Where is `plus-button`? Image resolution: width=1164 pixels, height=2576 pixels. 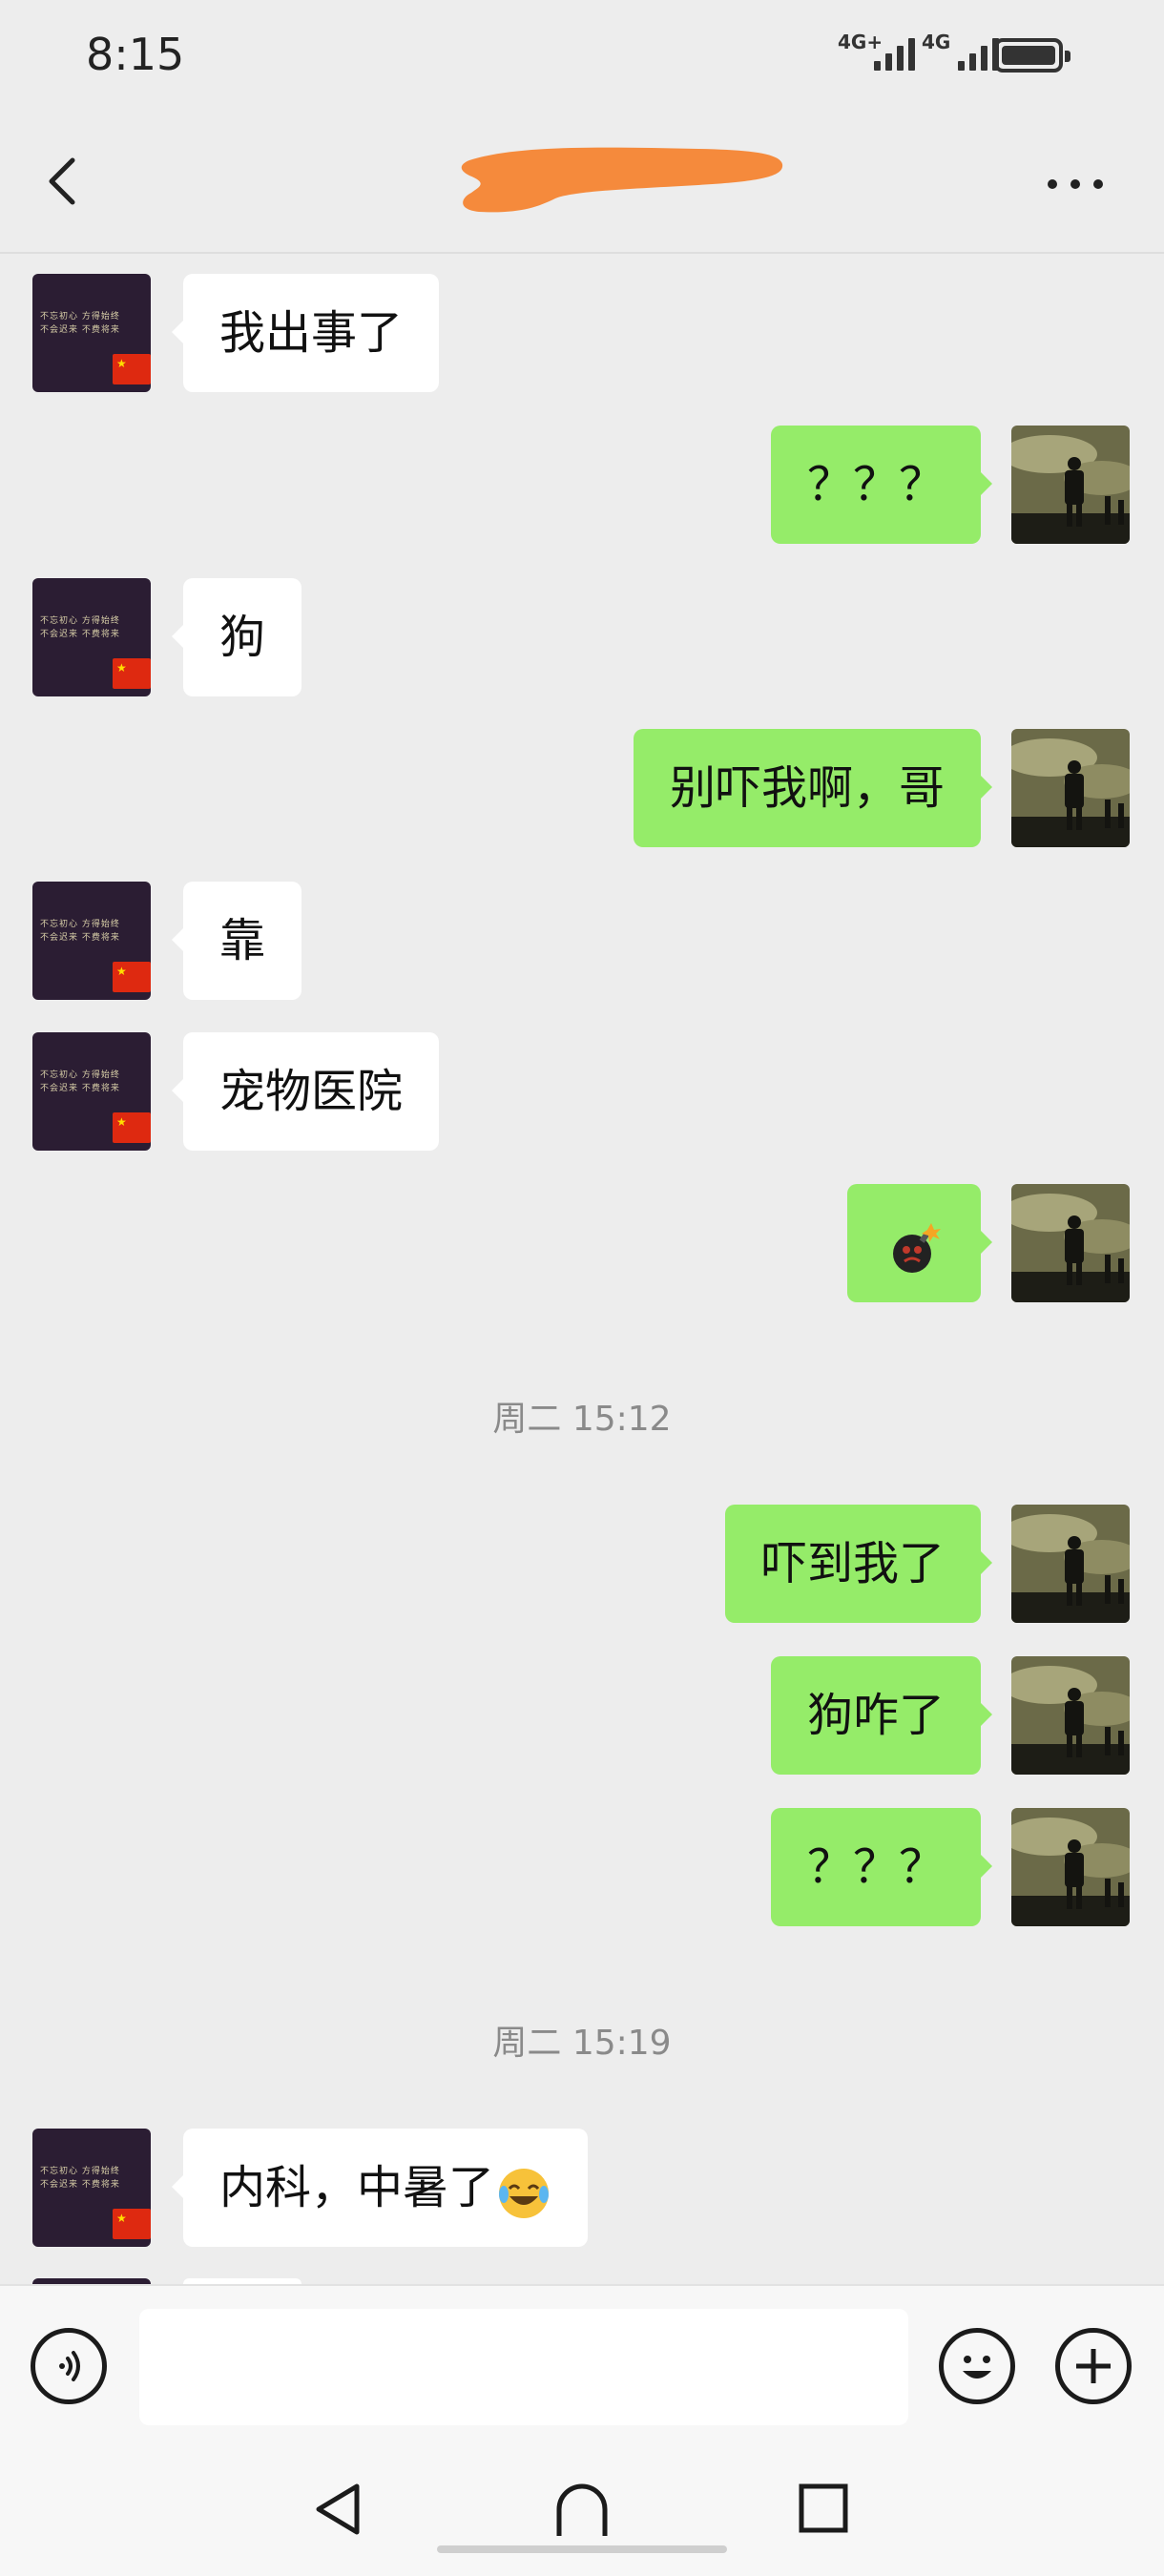
plus-button is located at coordinates (1093, 2366).